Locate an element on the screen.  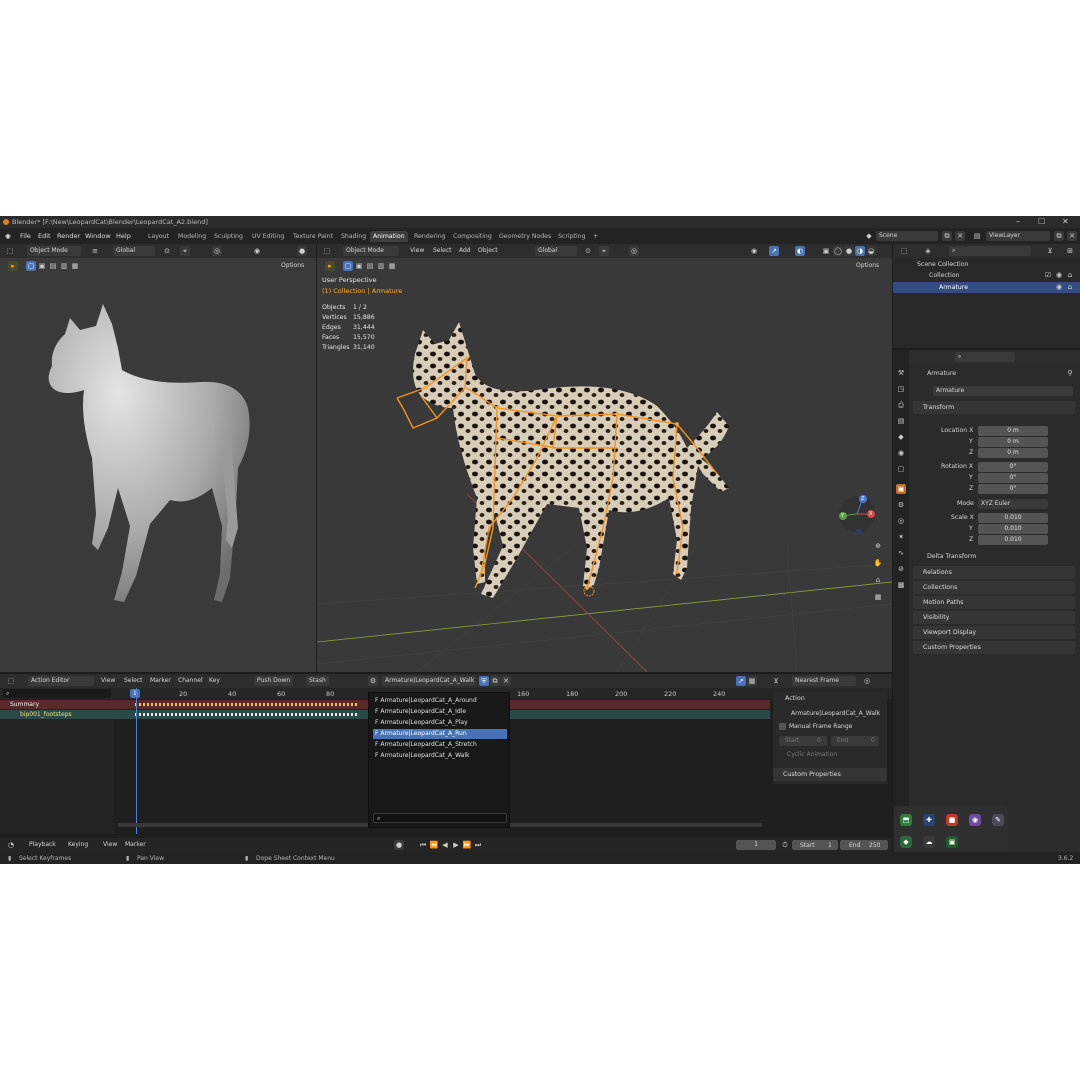
tab-compositing: Compositing is located at coordinates (472, 236).